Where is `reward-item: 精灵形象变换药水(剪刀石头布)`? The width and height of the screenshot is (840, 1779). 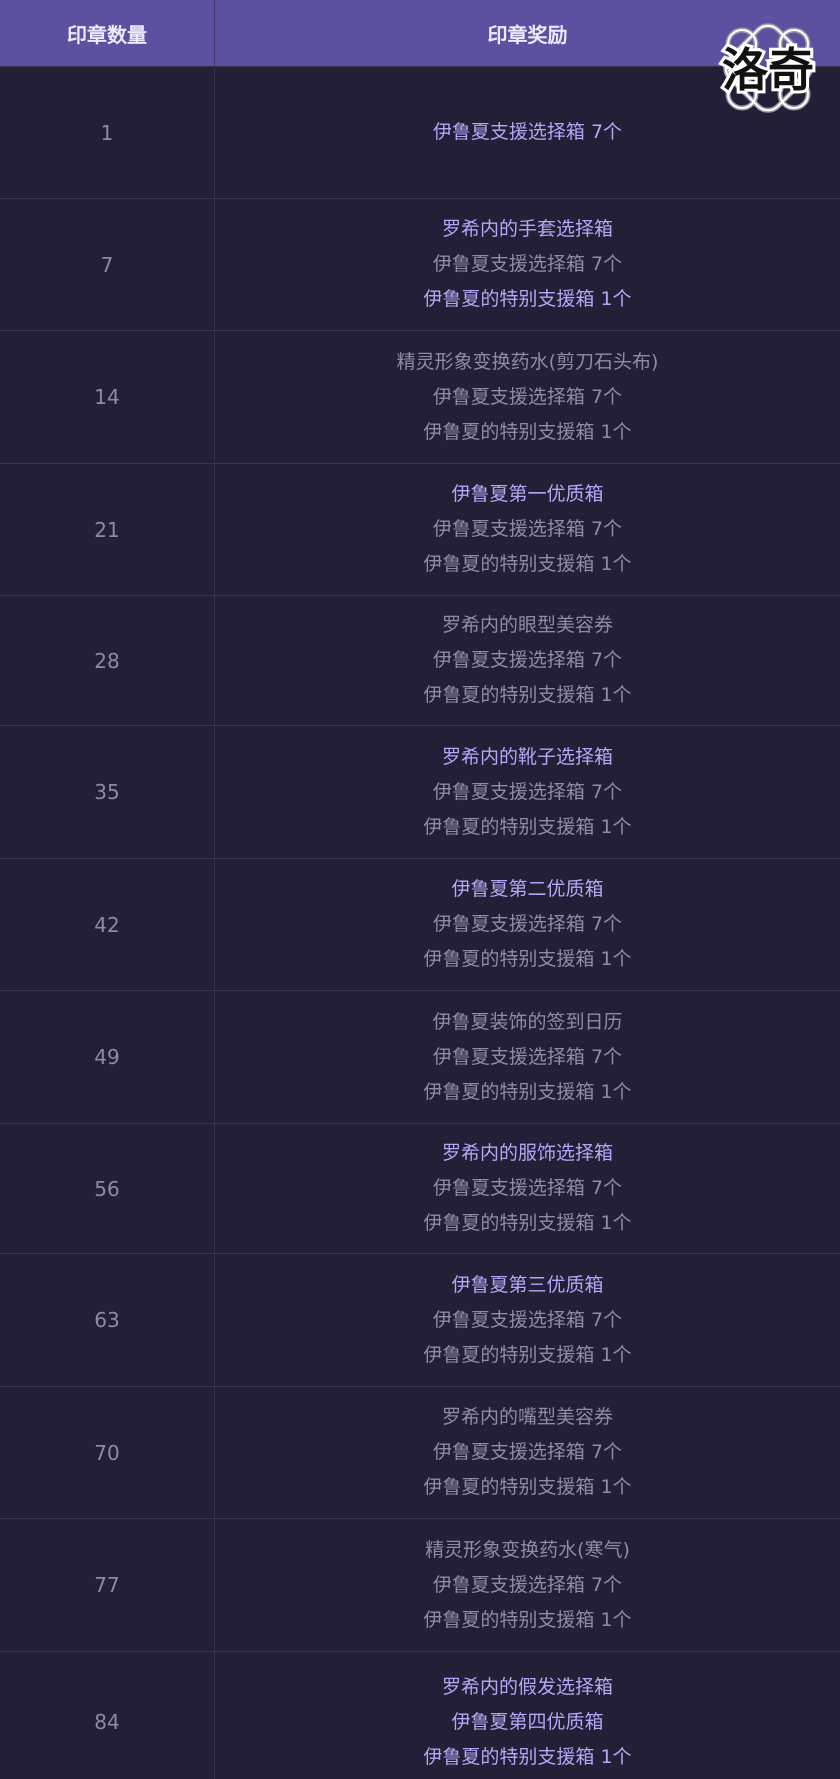 reward-item: 精灵形象变换药水(剪刀石头布) is located at coordinates (527, 361).